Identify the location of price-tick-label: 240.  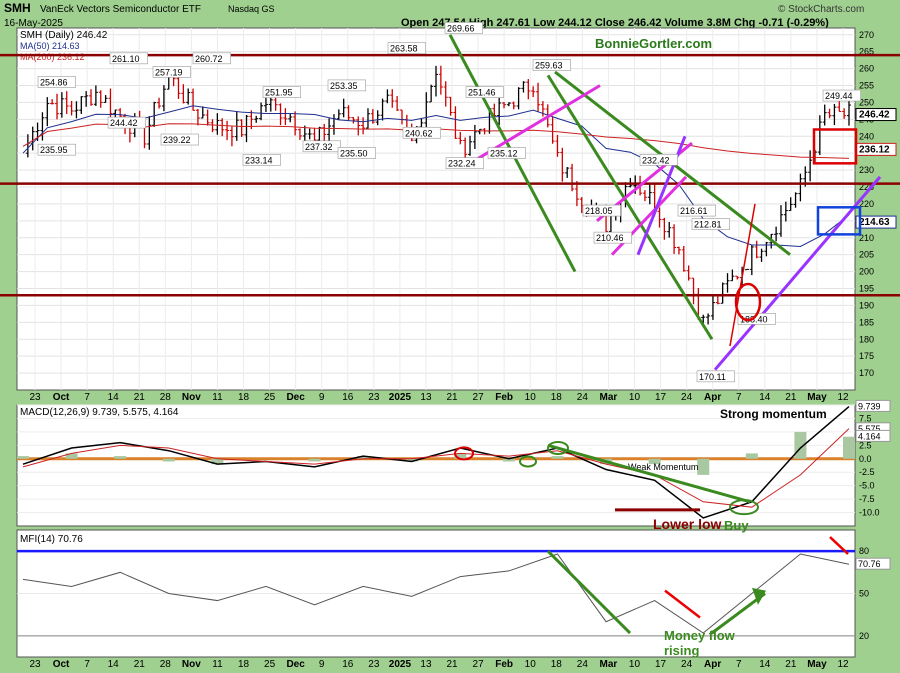
(866, 136).